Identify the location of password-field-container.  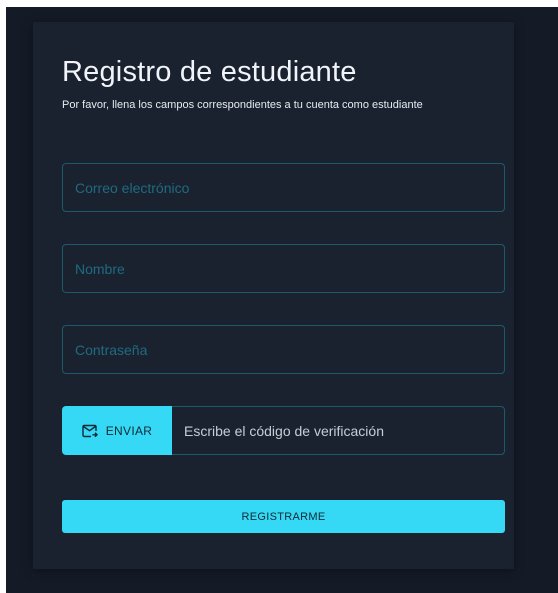
(283, 349).